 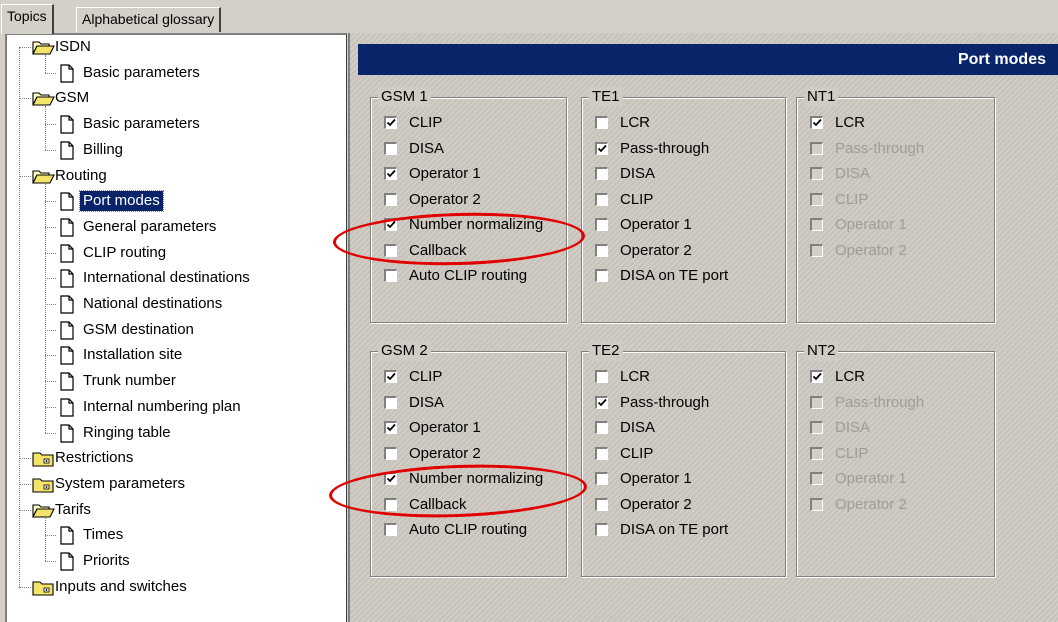 I want to click on tree-item-label: International destinations, so click(x=166, y=278).